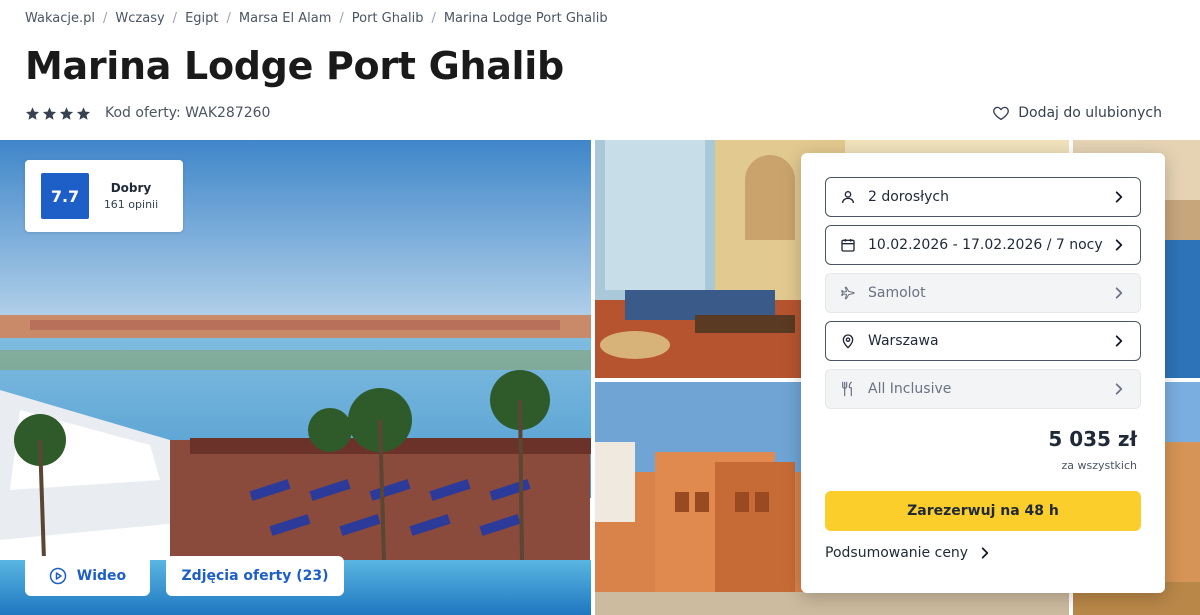 This screenshot has height=615, width=1200. What do you see at coordinates (139, 18) in the screenshot?
I see `breadcrumb-link-wczasy: Wczasy` at bounding box center [139, 18].